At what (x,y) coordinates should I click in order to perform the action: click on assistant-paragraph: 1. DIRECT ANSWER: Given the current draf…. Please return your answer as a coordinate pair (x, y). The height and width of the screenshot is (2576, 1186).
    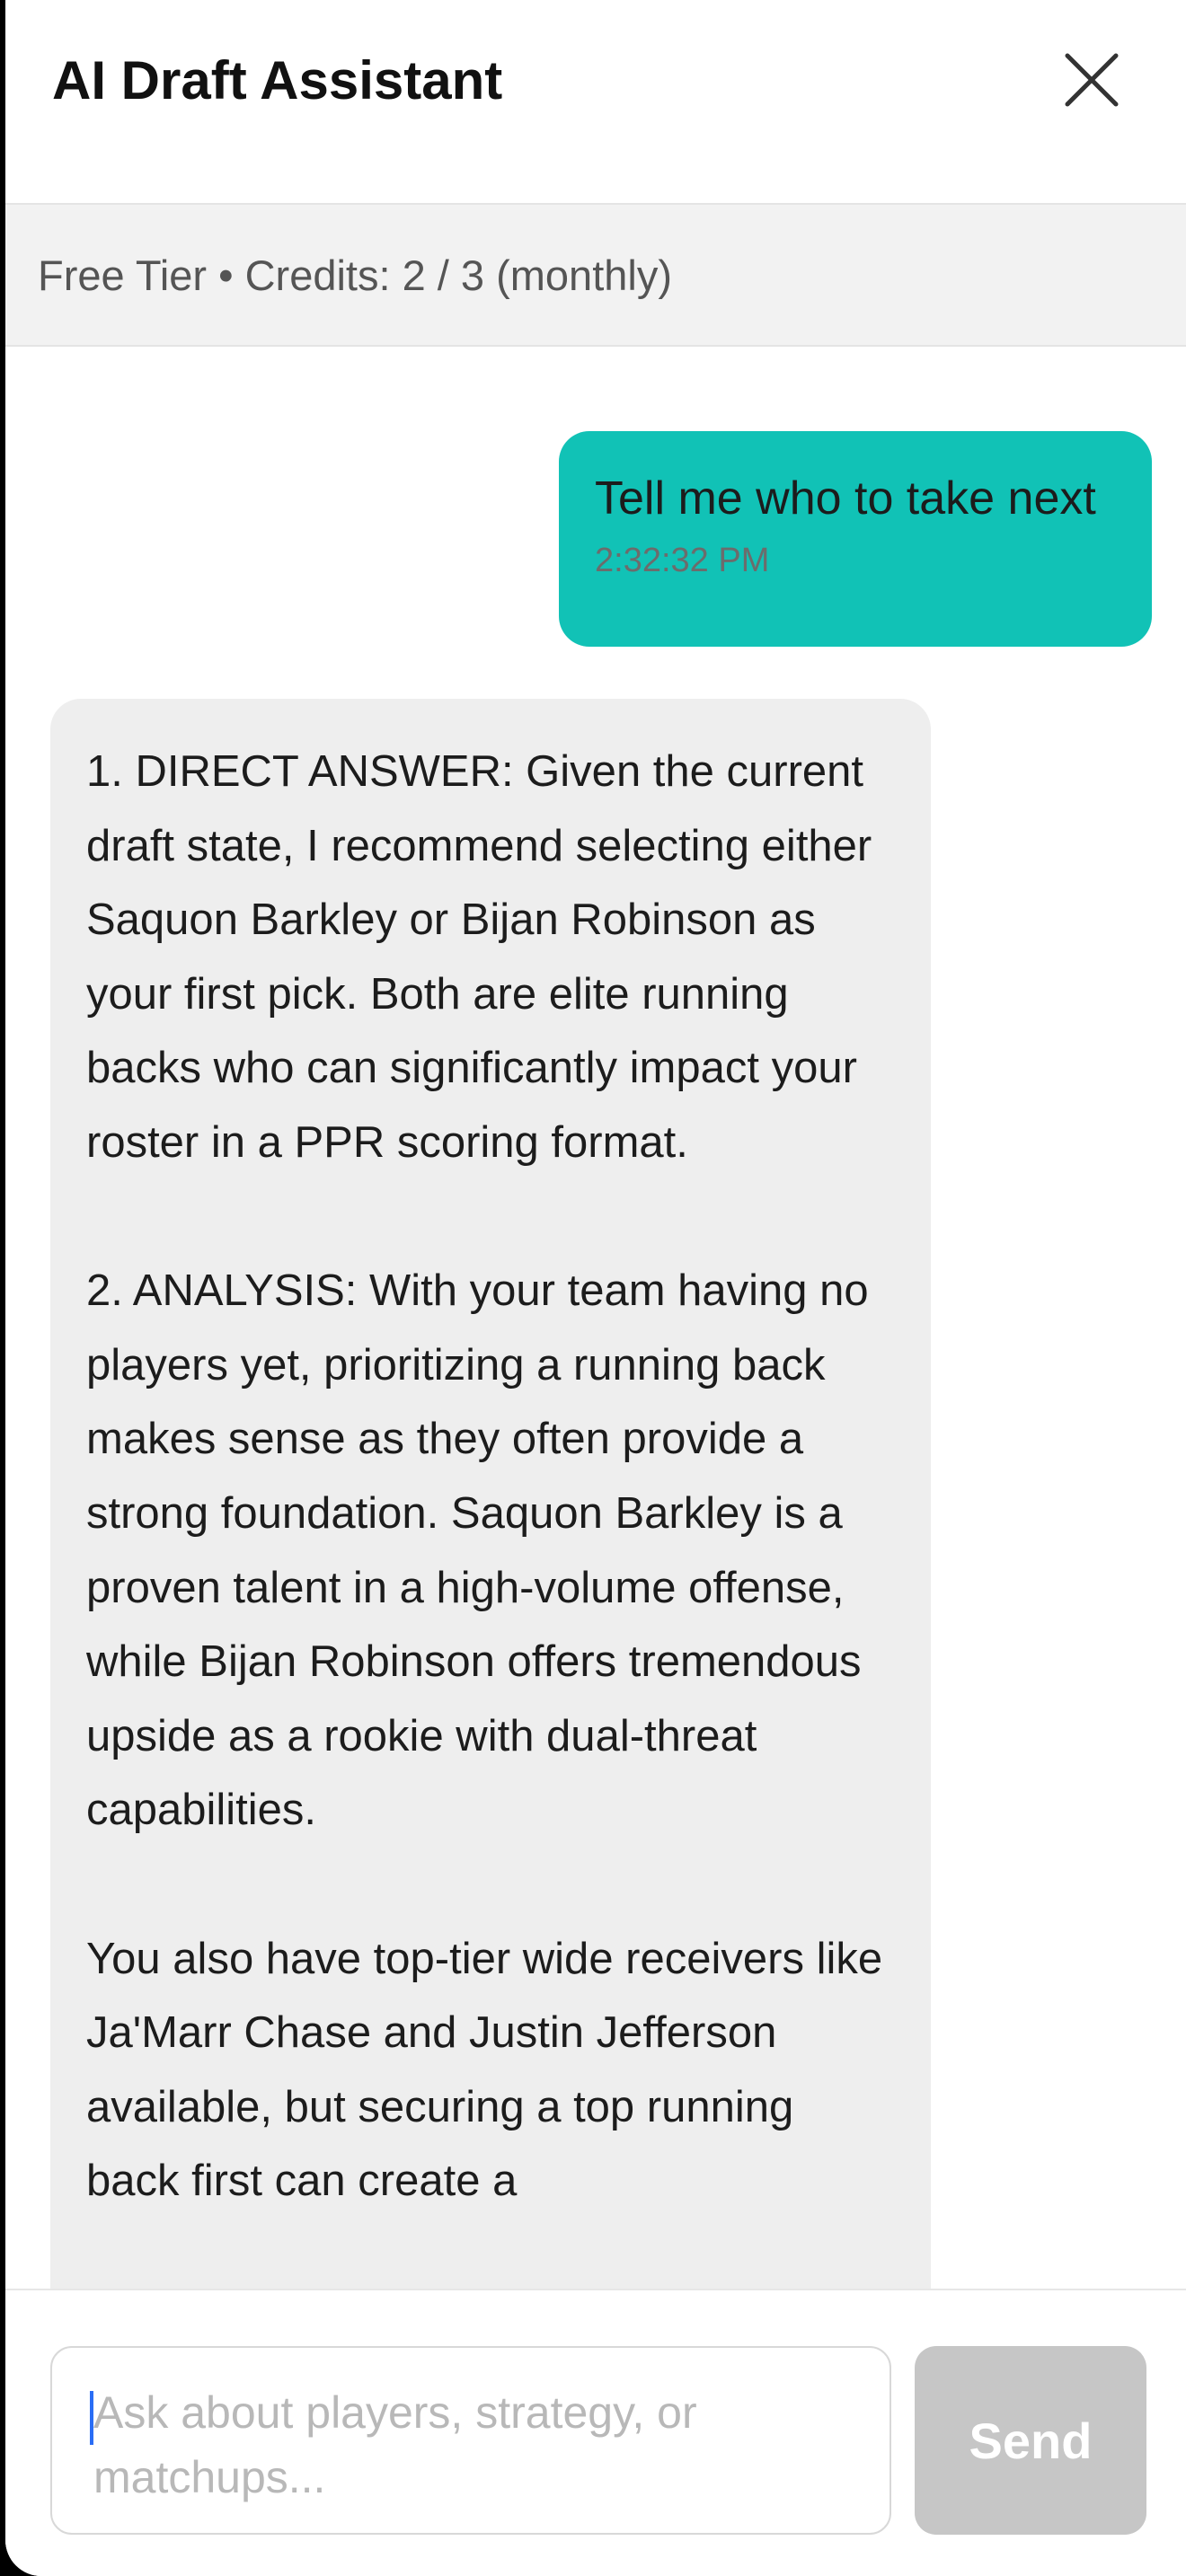
    Looking at the image, I should click on (479, 957).